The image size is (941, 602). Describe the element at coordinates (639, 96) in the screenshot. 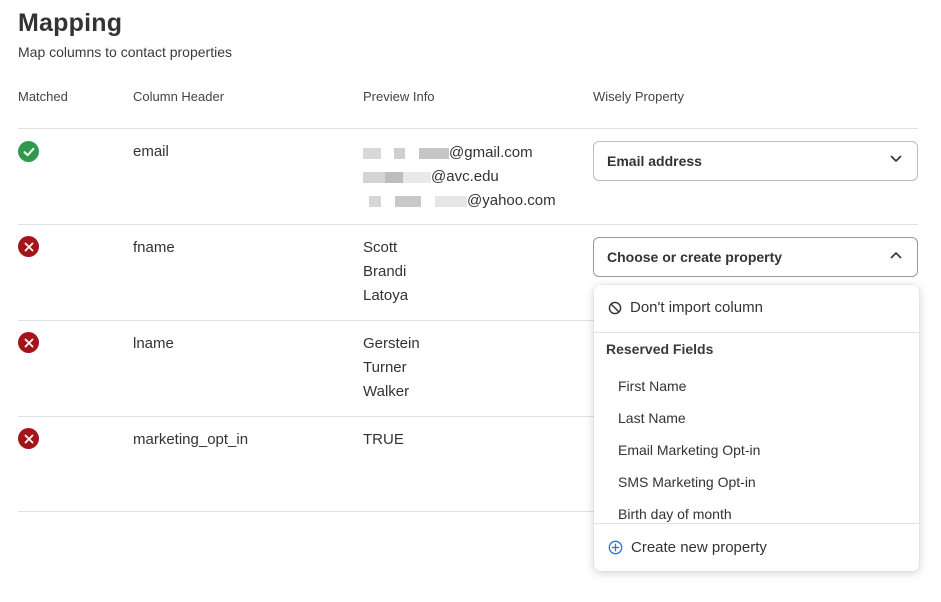

I see `column-header-wisely-property: Wisely Property` at that location.